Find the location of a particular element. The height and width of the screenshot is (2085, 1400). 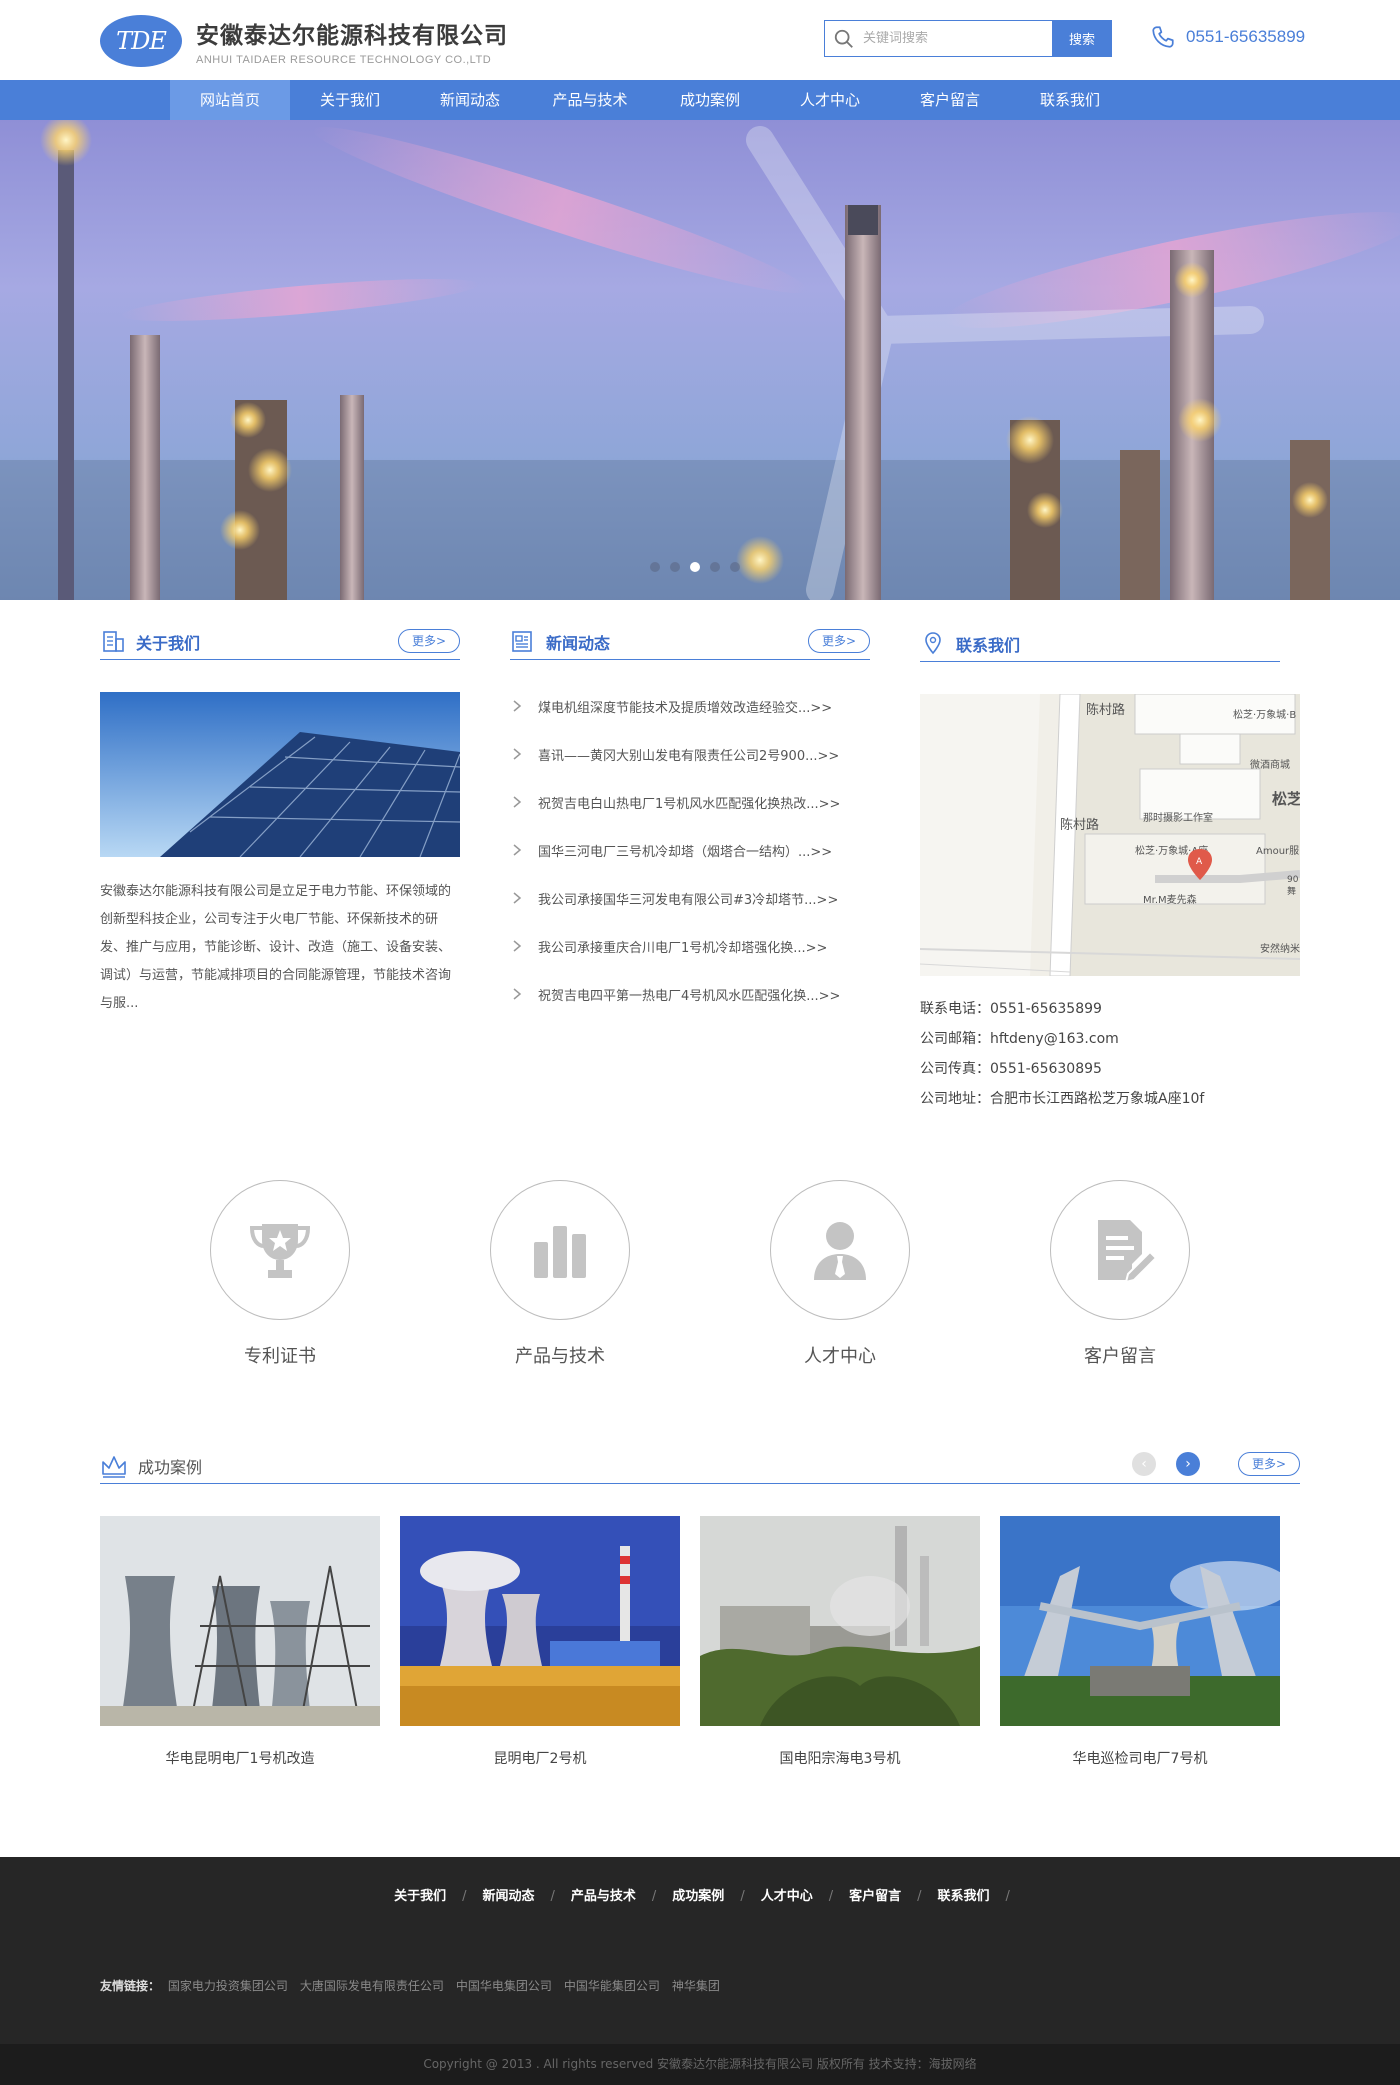

contact-item: 公司传真：0551-65630895 is located at coordinates (1011, 1069).